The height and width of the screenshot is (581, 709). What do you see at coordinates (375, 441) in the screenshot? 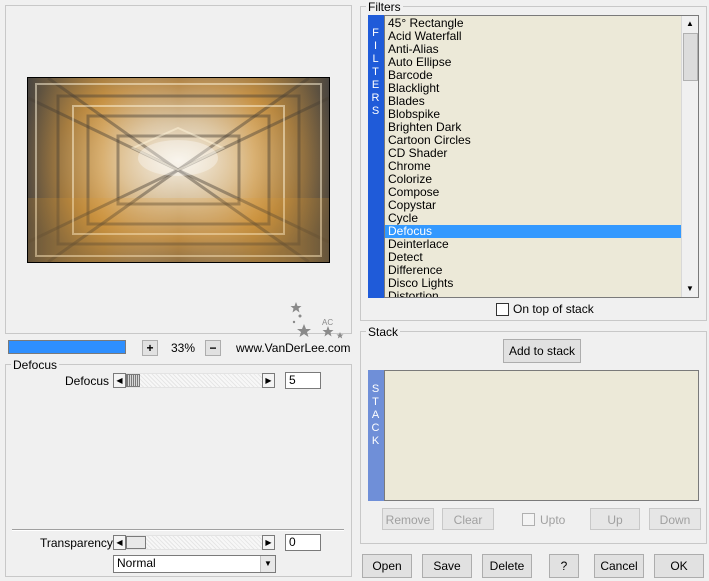
I see `sidebar-letter: K` at bounding box center [375, 441].